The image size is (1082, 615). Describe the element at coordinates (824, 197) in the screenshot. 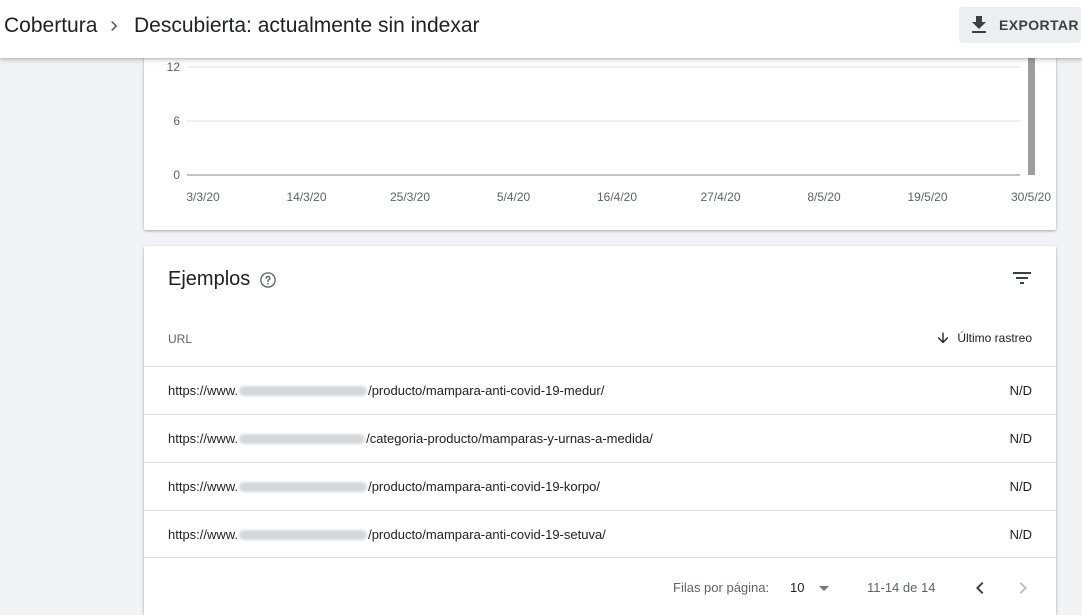

I see `x-tick-label: 8/5/20` at that location.